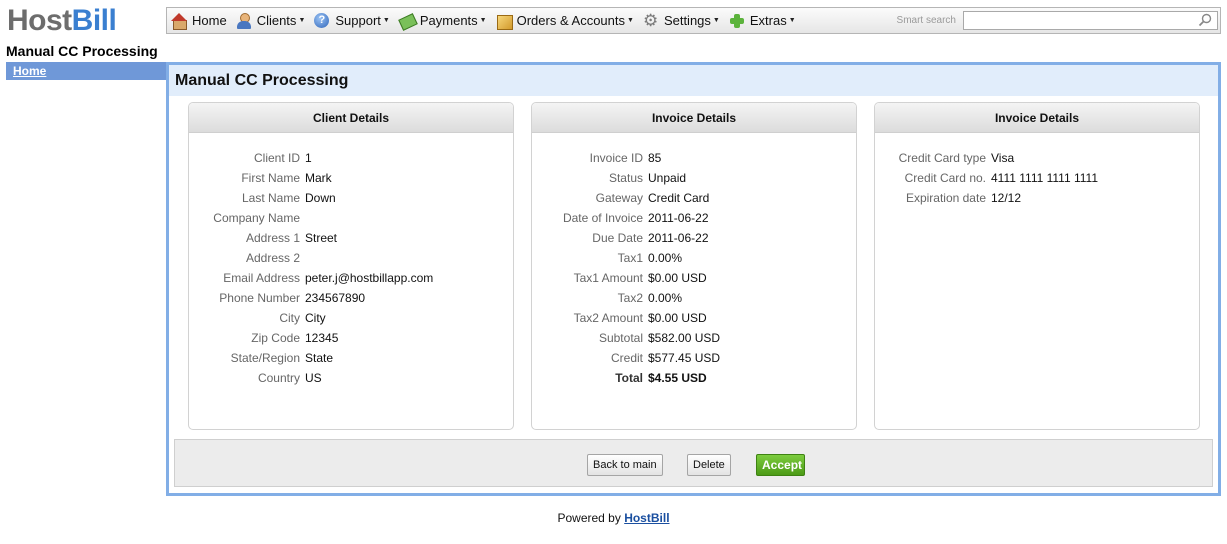 This screenshot has height=544, width=1227. What do you see at coordinates (82, 51) in the screenshot?
I see `page-heading: Manual CC Processing` at bounding box center [82, 51].